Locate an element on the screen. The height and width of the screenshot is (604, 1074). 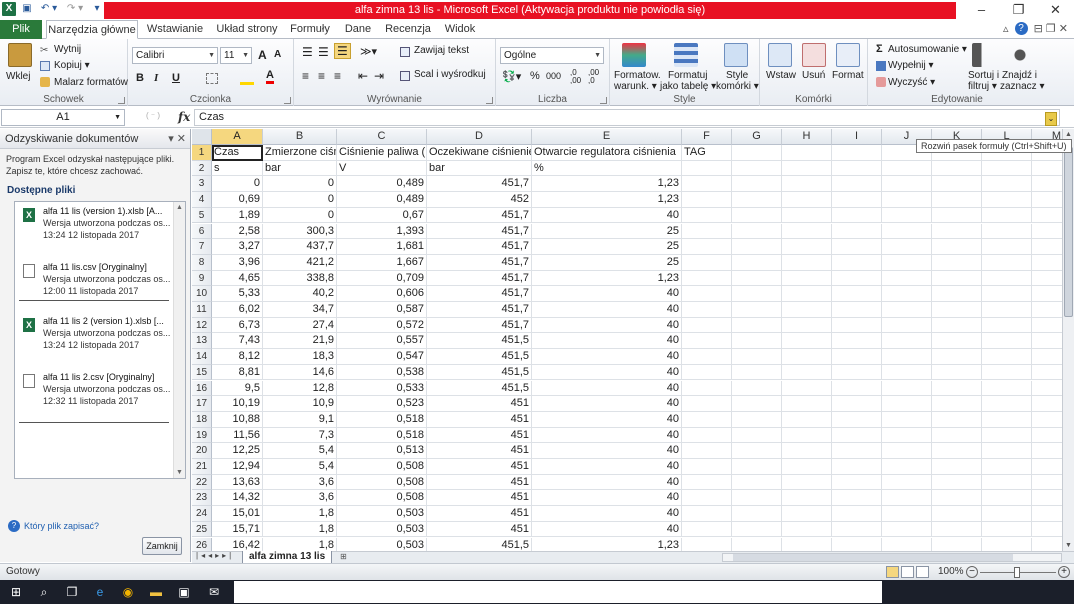
cell-j14 is located at coordinates (907, 357).